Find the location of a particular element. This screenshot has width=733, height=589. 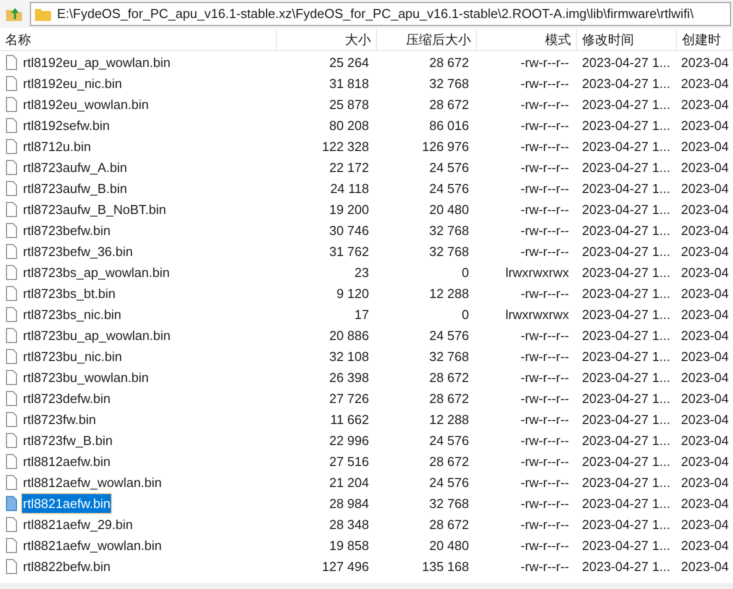

file-name: rtl8192eu_wowlan.bin is located at coordinates (86, 104).